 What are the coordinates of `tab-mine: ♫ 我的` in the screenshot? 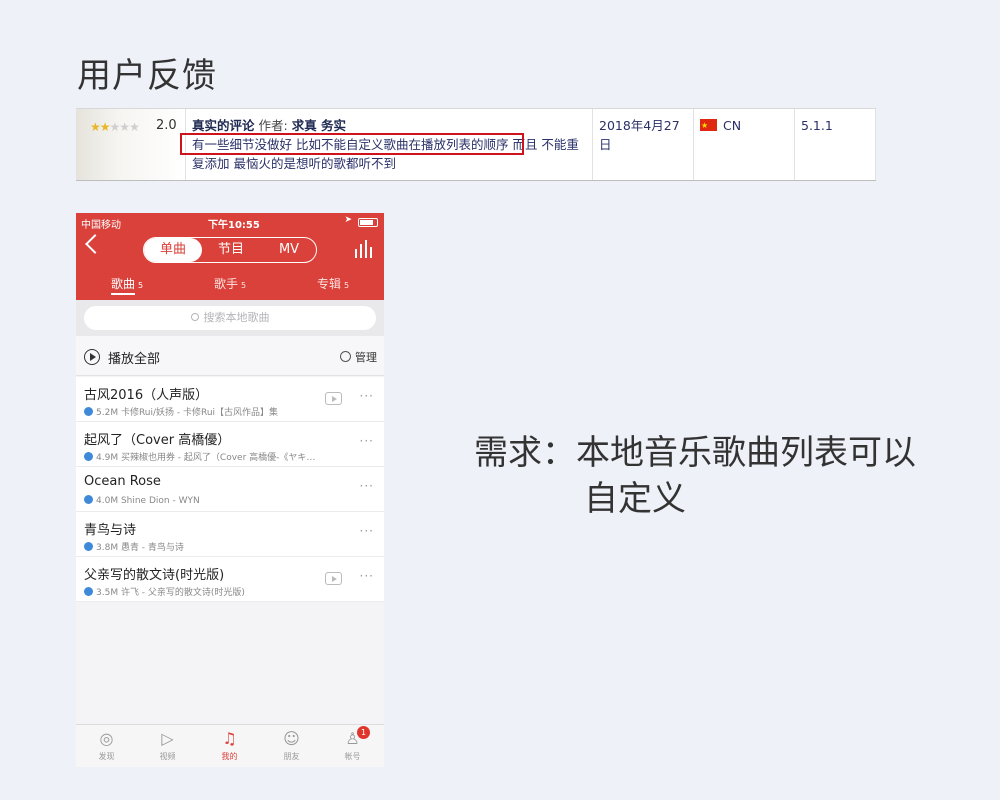 It's located at (229, 746).